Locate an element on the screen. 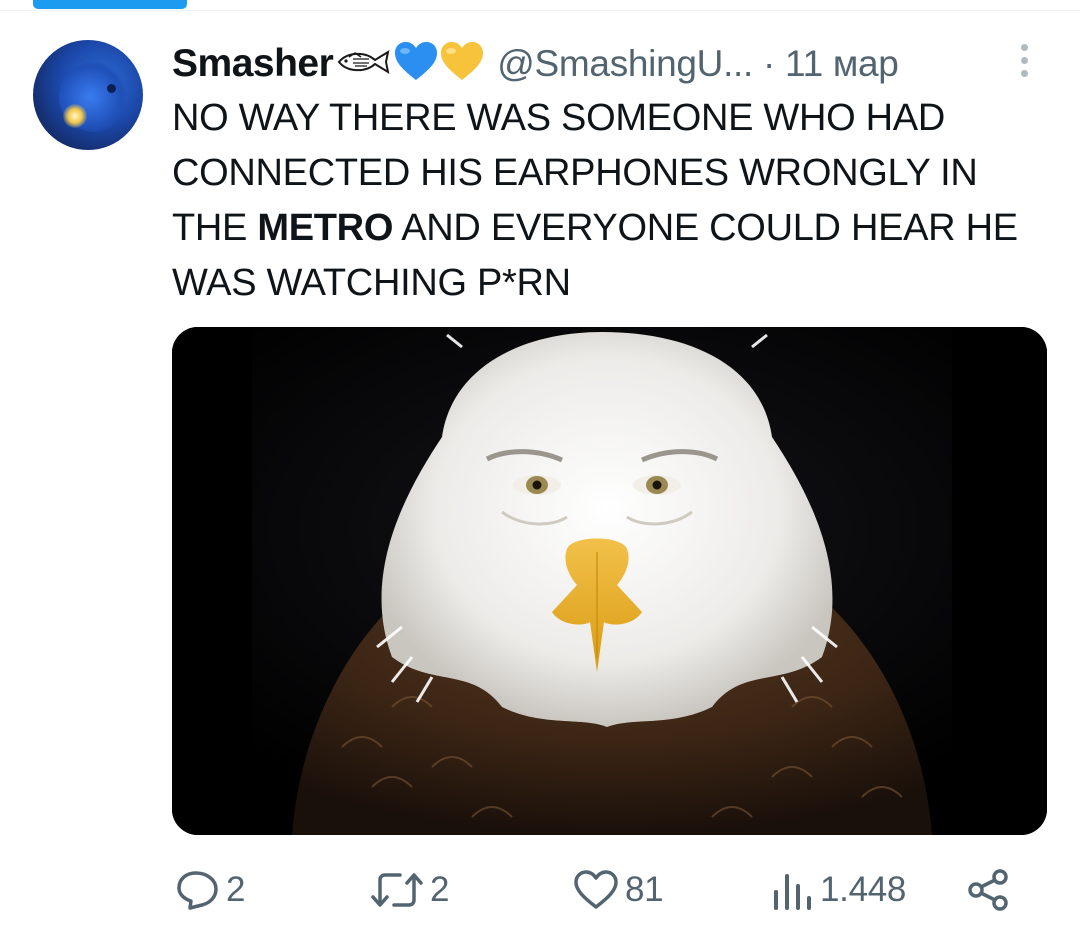 Image resolution: width=1080 pixels, height=943 pixels. retweet-icon is located at coordinates (397, 890).